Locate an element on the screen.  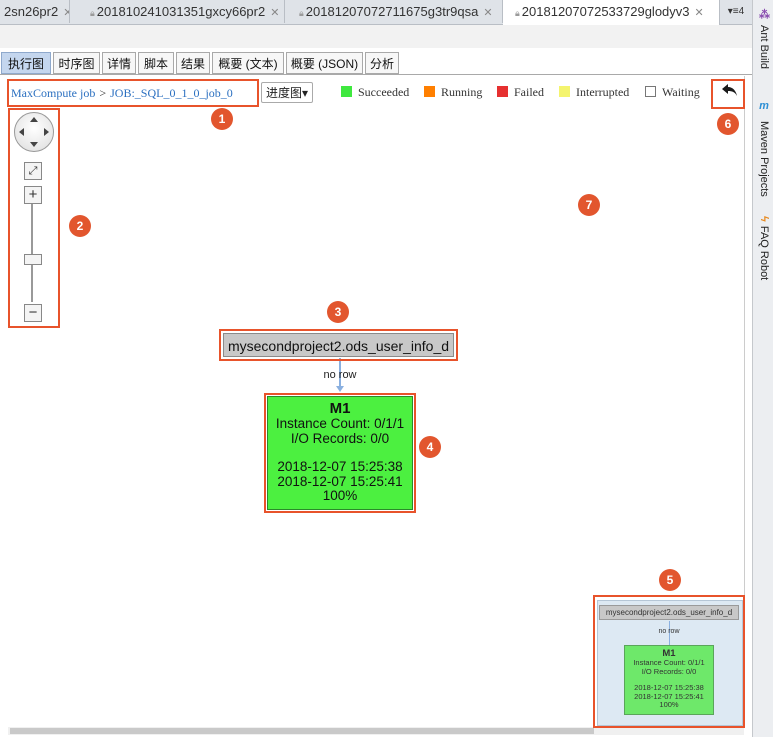
legend-failed: Failed is located at coordinates (520, 92).